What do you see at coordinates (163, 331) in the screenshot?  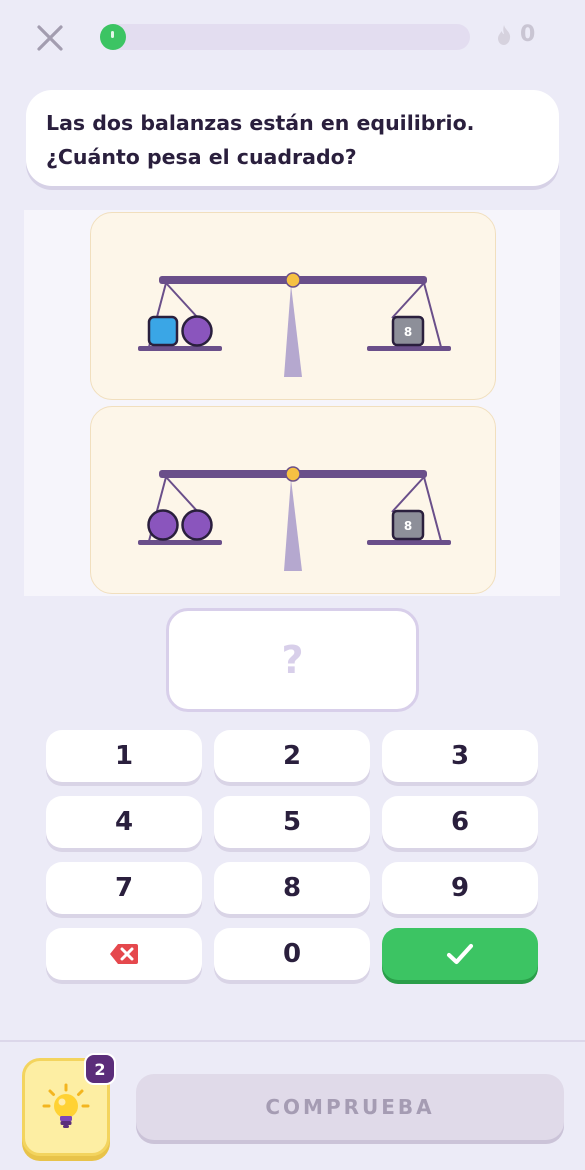 I see `square-block` at bounding box center [163, 331].